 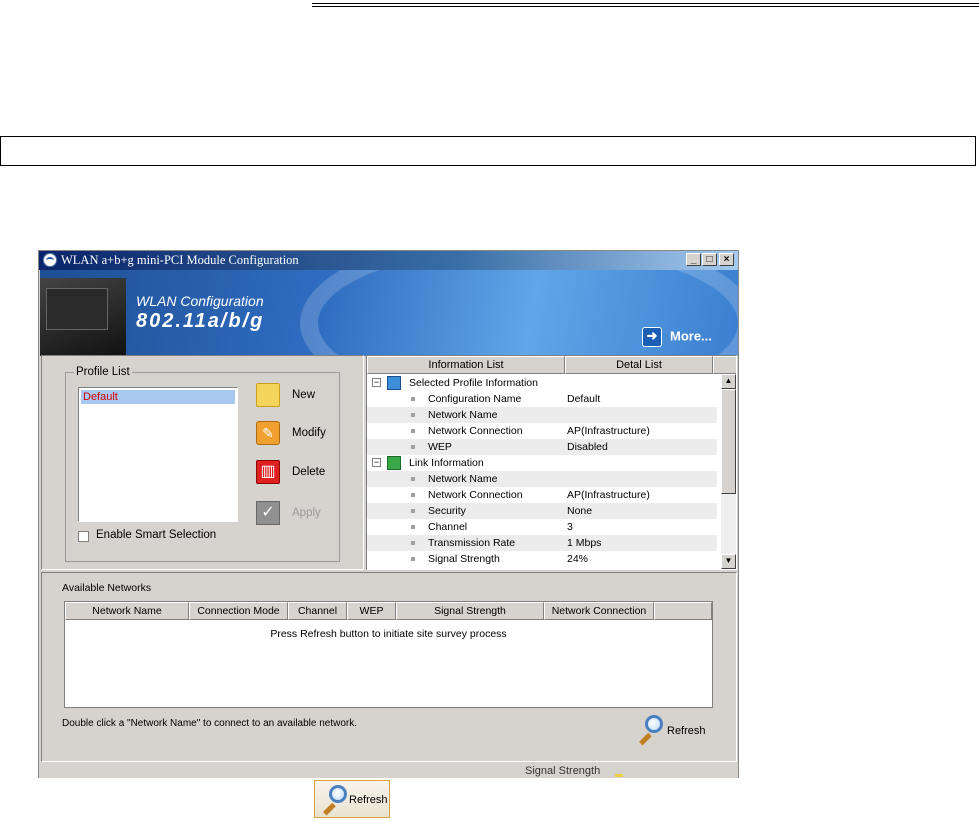 What do you see at coordinates (542, 399) in the screenshot?
I see `info-row: Configuration Name Default` at bounding box center [542, 399].